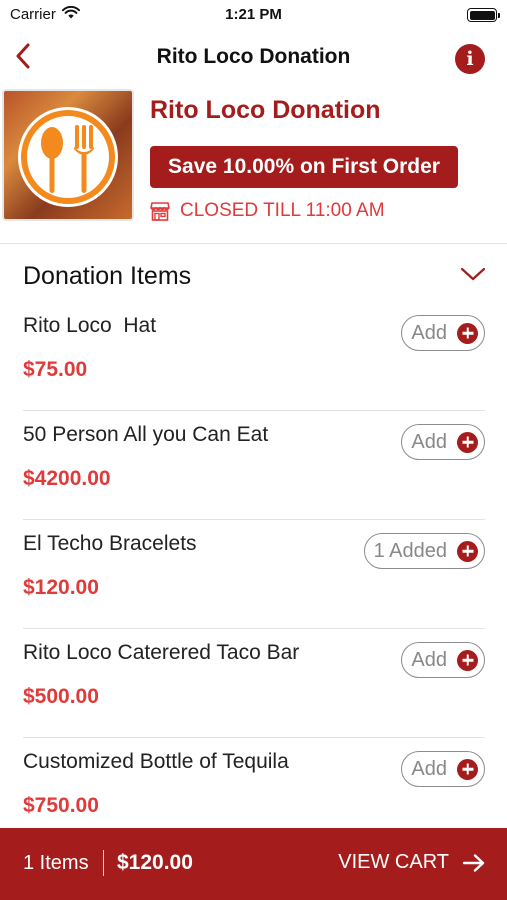  I want to click on store-status: CLOSED TILL 11:00 AM, so click(267, 211).